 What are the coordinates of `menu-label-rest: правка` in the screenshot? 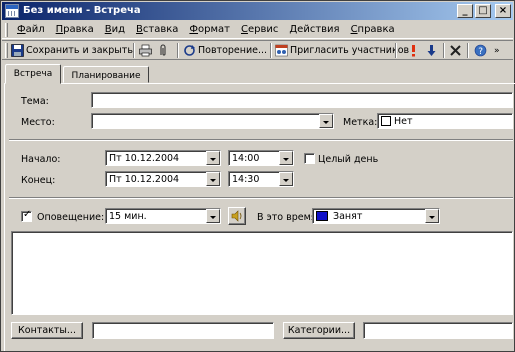 It's located at (376, 29).